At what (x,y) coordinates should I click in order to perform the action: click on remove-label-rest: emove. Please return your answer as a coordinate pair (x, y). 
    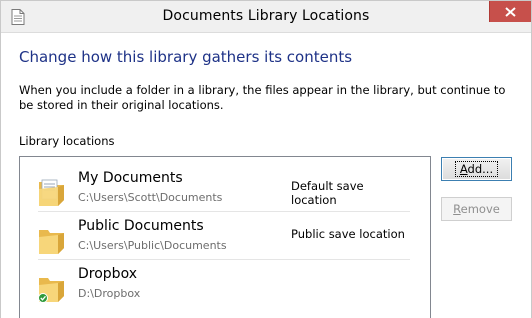
    Looking at the image, I should click on (480, 209).